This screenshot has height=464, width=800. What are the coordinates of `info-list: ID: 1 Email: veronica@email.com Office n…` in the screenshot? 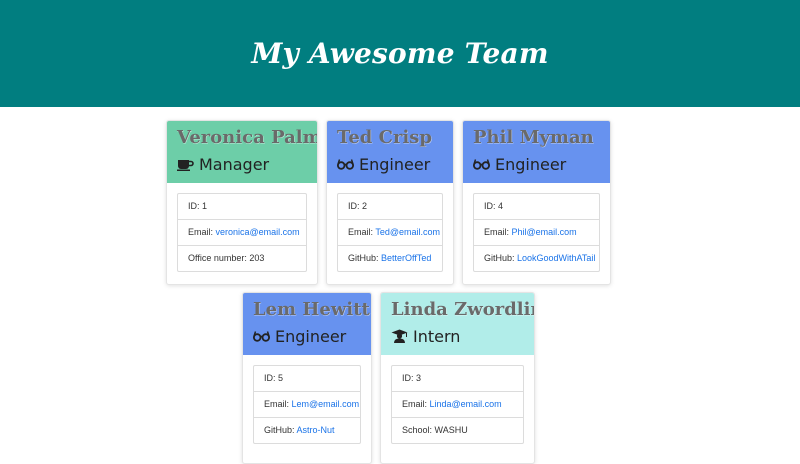 It's located at (242, 232).